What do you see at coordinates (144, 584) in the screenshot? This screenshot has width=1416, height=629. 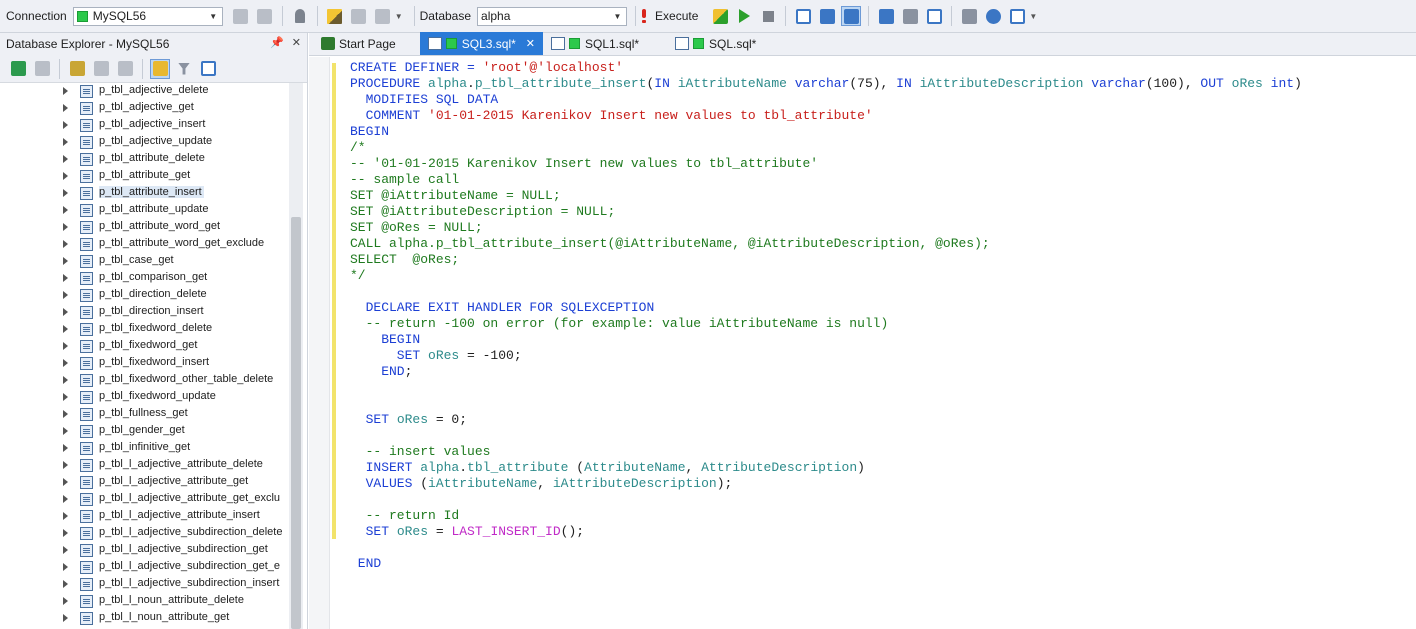 I see `tree-item: p_tbl_l_adjective_subdirection_insert` at bounding box center [144, 584].